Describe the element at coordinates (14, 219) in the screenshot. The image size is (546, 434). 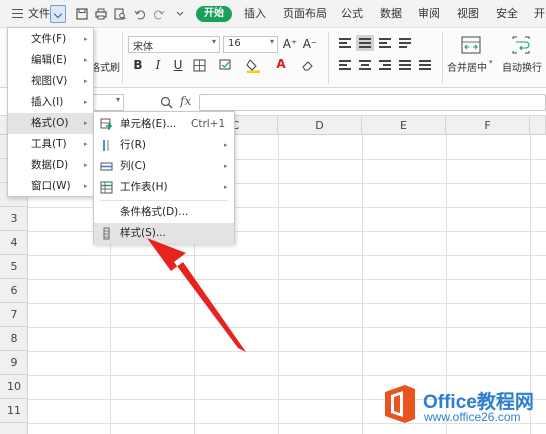
I see `row-header: 3` at that location.